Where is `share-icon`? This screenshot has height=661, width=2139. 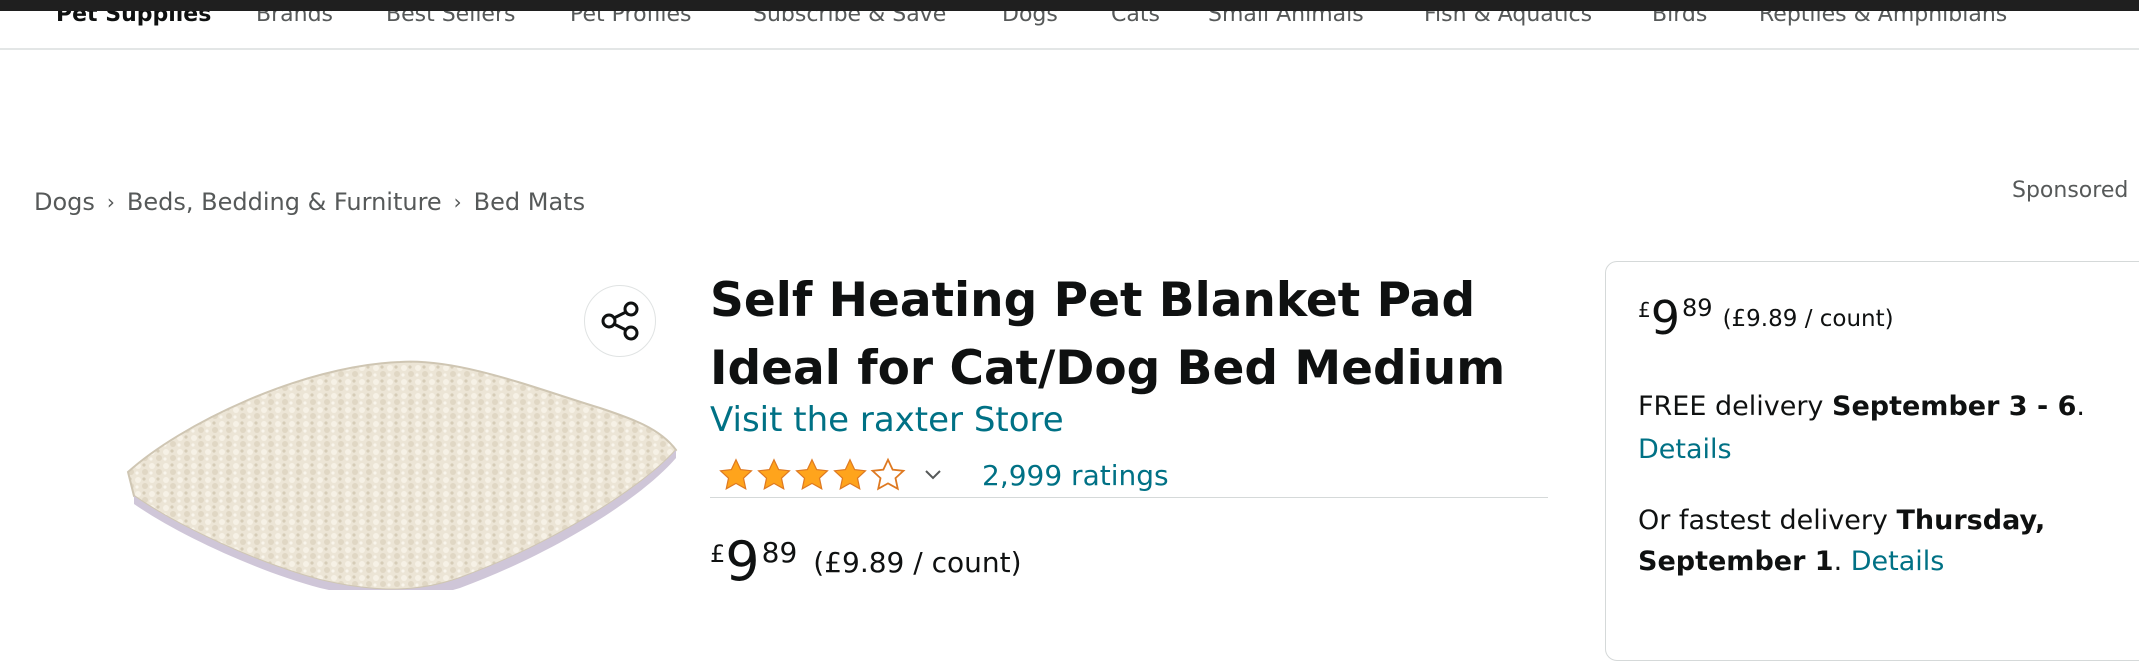 share-icon is located at coordinates (620, 321).